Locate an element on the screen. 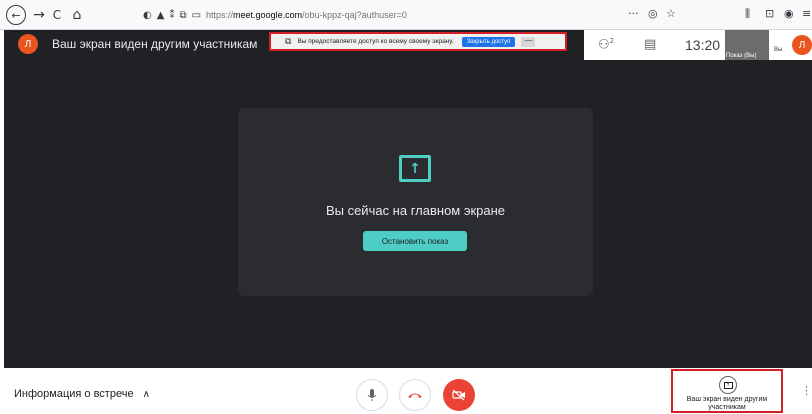  phone-hangup-icon is located at coordinates (415, 395).